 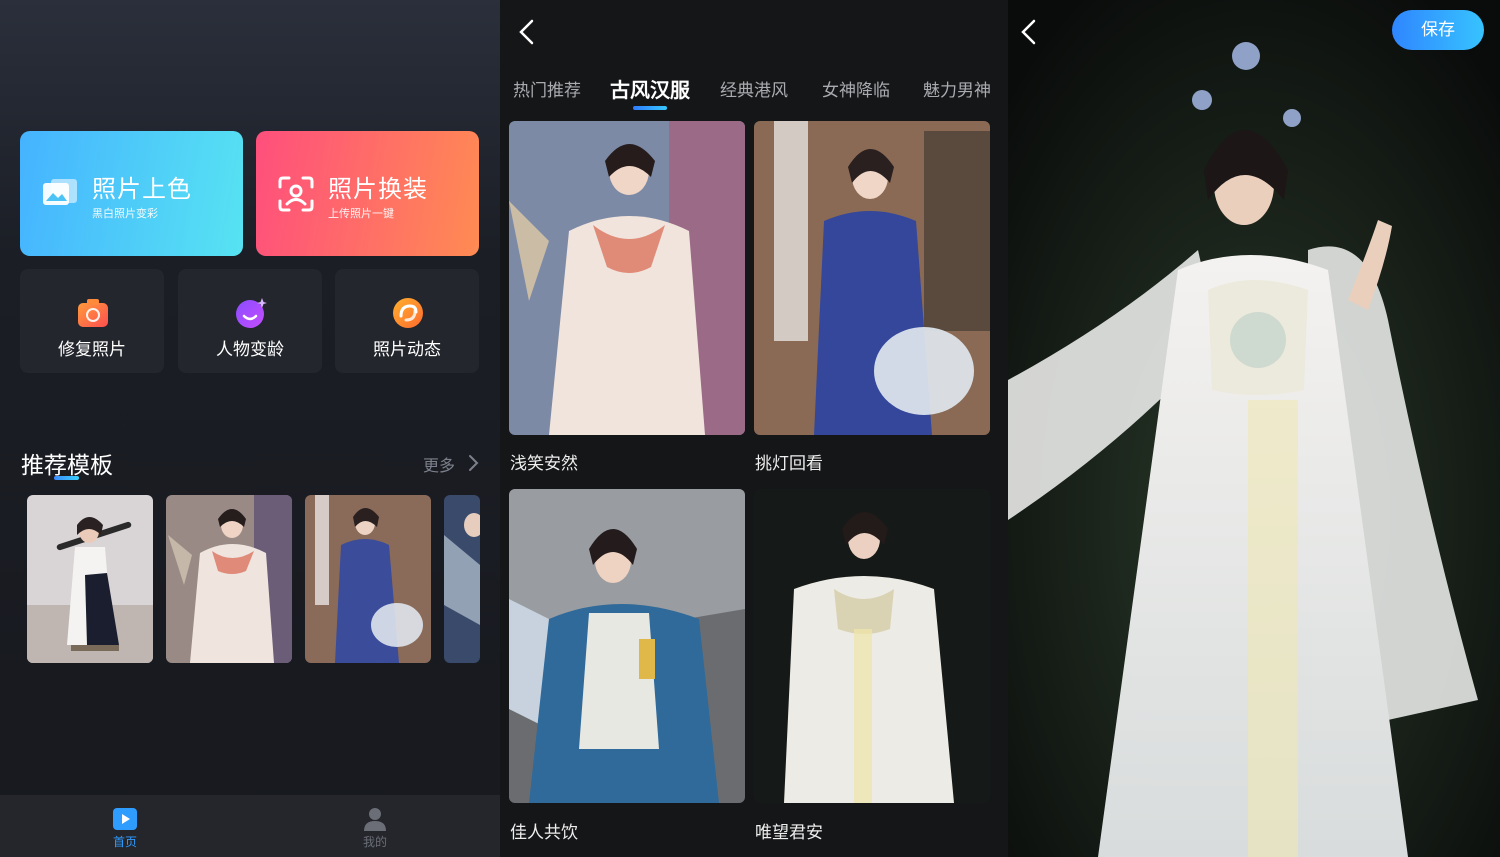 What do you see at coordinates (374, 842) in the screenshot?
I see `tab-mine-label: 我的` at bounding box center [374, 842].